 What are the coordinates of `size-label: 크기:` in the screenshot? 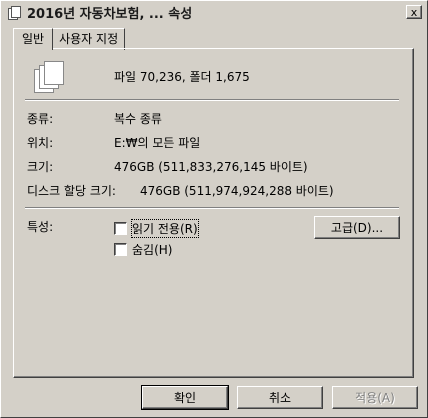 It's located at (40, 167).